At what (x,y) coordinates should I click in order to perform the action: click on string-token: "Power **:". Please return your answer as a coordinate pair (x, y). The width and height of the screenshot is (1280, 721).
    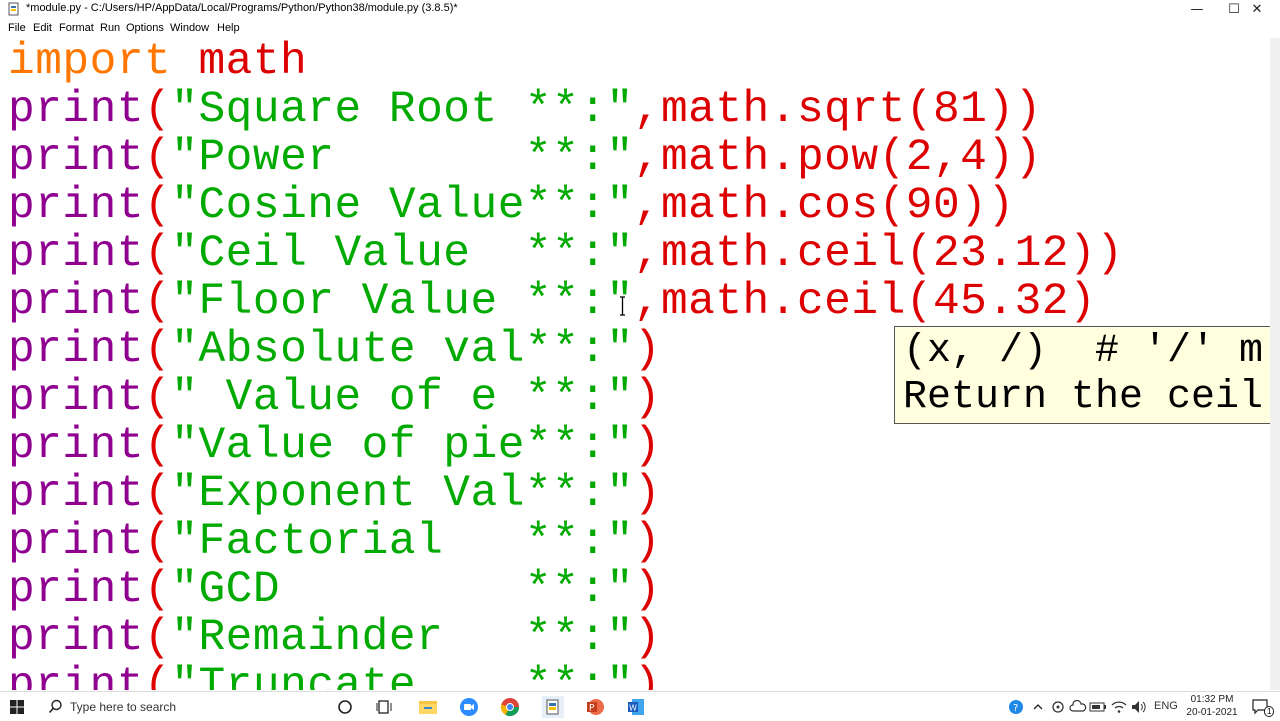
    Looking at the image, I should click on (402, 158).